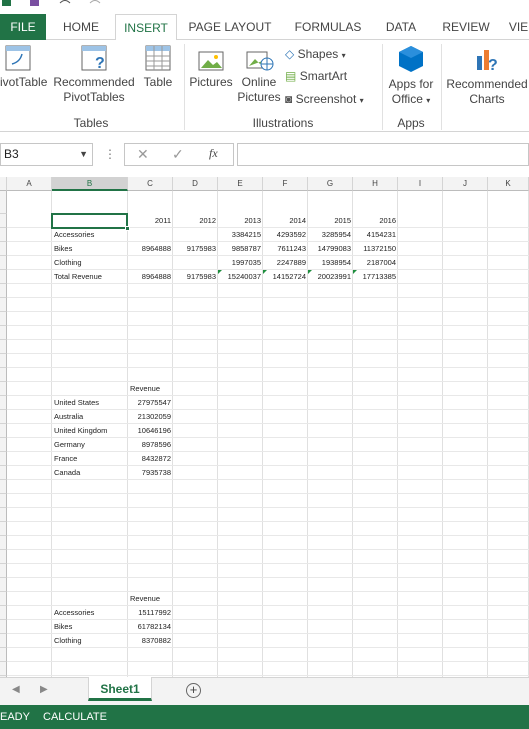 The image size is (529, 729). What do you see at coordinates (150, 473) in the screenshot?
I see `value-cell: 7935738` at bounding box center [150, 473].